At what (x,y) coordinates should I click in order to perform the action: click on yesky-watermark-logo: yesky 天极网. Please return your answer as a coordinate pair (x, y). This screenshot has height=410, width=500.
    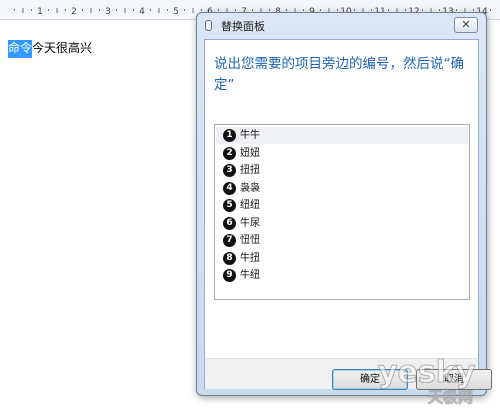
    Looking at the image, I should click on (427, 381).